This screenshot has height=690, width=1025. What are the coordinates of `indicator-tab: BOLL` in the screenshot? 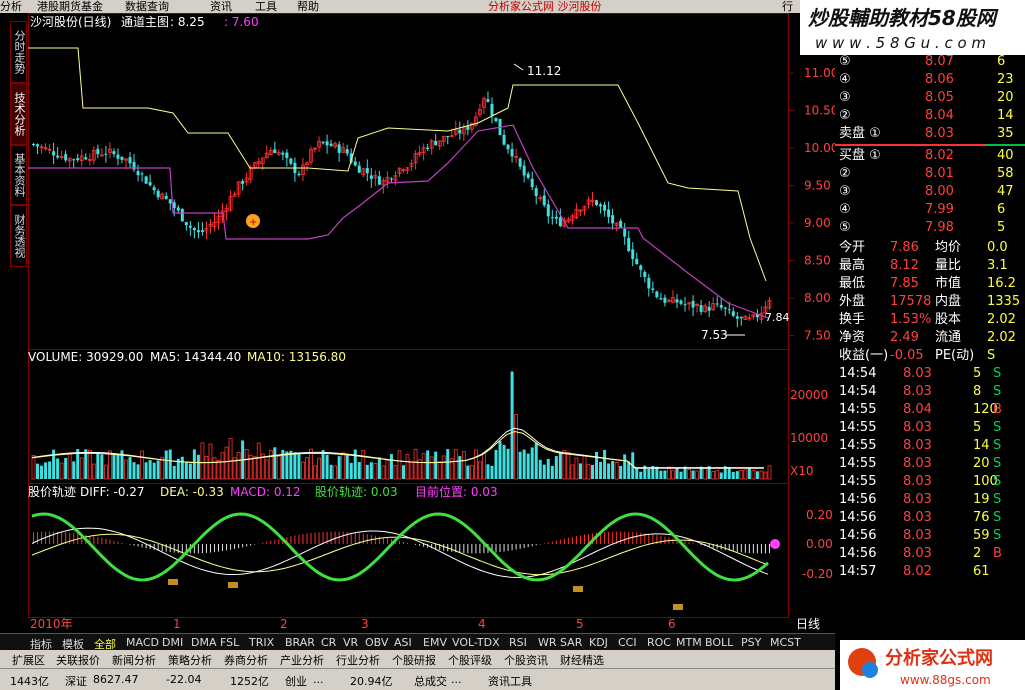 It's located at (719, 642).